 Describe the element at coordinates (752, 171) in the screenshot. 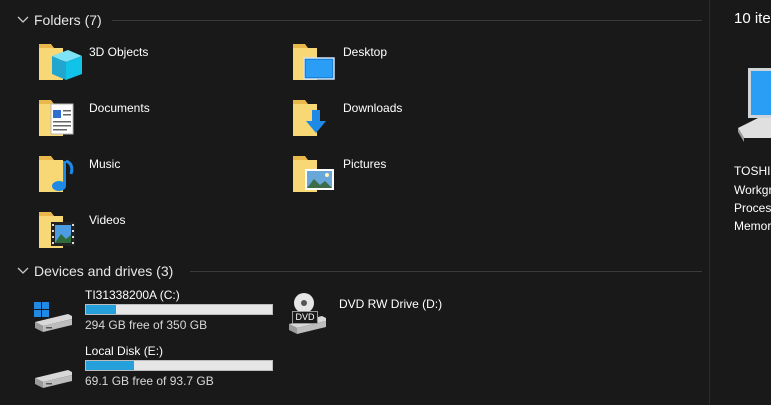

I see `details-computer-name: TOSHI` at that location.